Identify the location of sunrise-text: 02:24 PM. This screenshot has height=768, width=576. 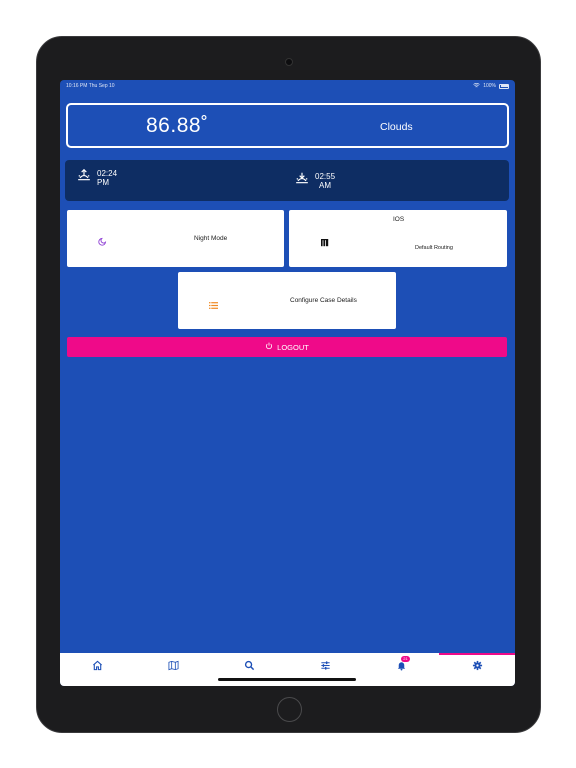
(107, 178).